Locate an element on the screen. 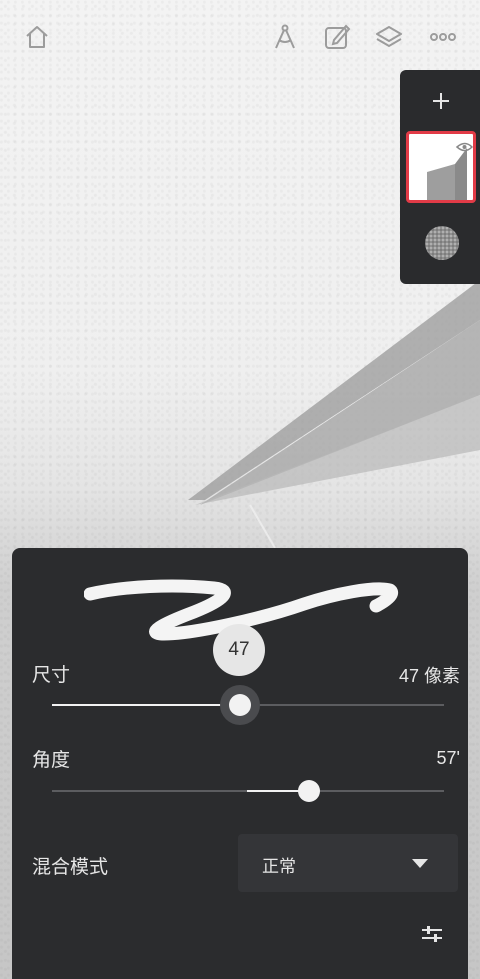  size-label: 尺寸 is located at coordinates (51, 675).